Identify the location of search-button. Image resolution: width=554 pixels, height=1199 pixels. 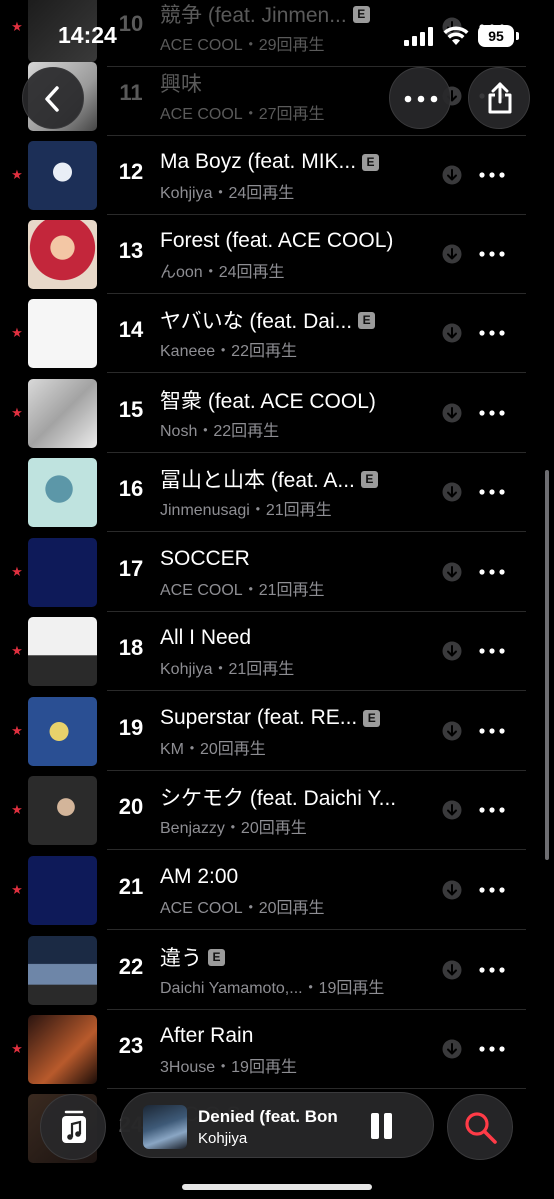
(480, 1127).